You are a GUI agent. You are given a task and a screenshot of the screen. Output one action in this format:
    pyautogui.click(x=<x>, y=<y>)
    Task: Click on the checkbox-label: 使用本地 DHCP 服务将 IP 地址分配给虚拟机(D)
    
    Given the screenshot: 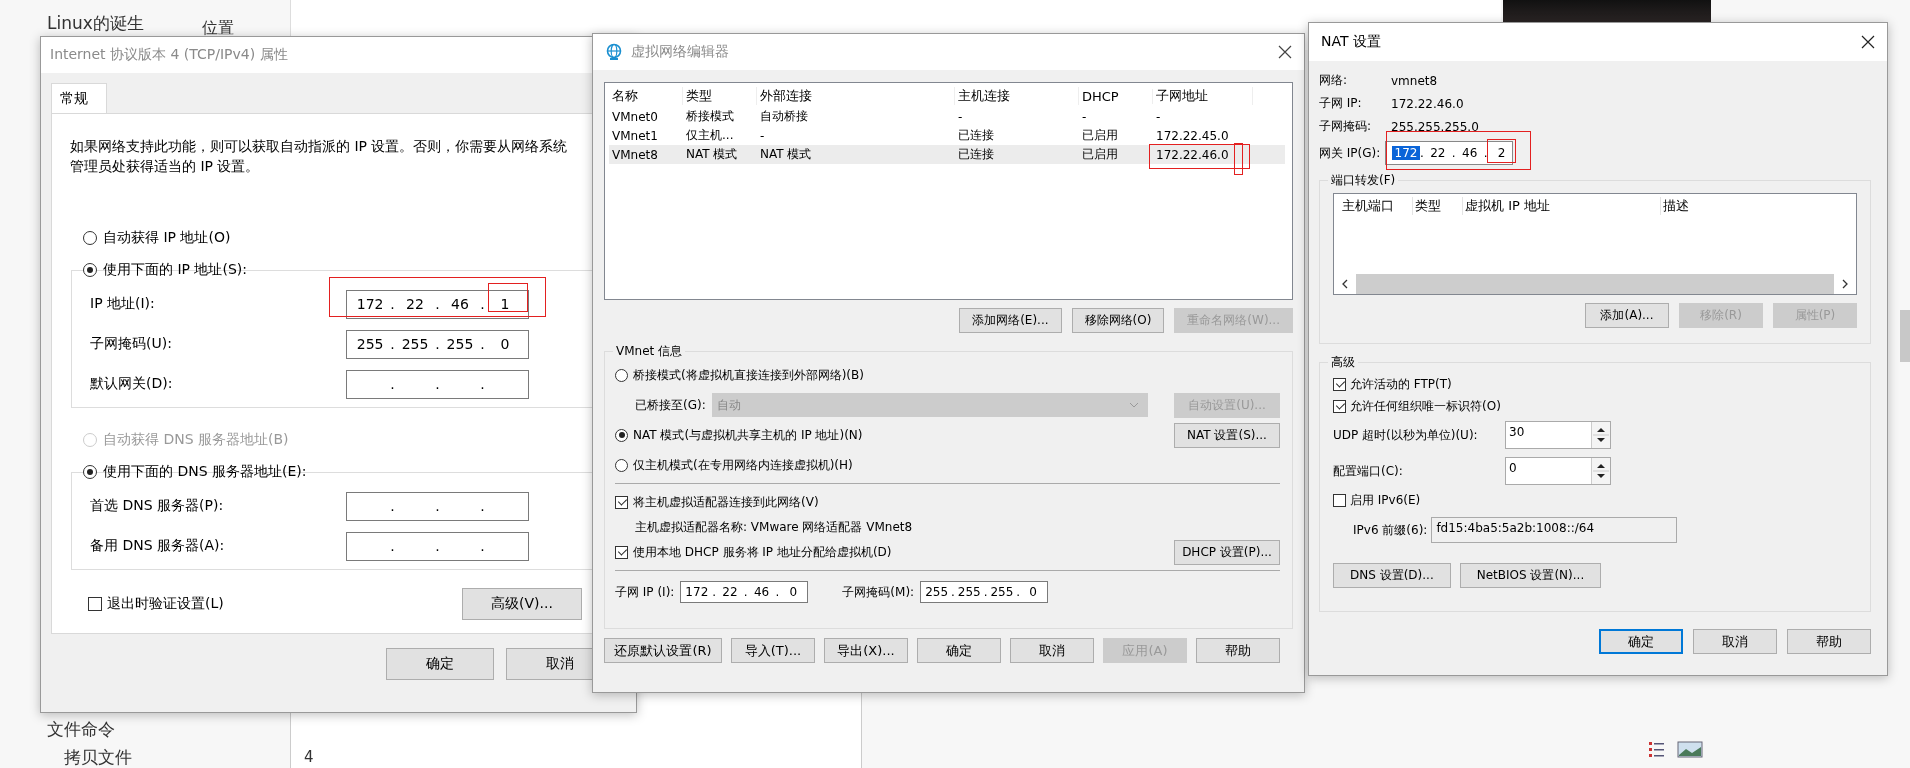 What is the action you would take?
    pyautogui.click(x=762, y=552)
    